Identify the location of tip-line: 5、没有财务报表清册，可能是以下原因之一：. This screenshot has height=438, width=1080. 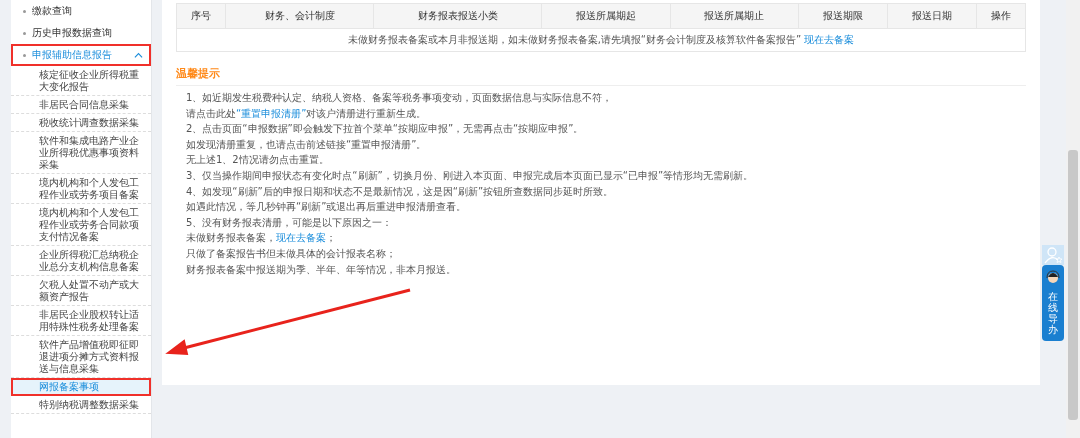
(289, 222).